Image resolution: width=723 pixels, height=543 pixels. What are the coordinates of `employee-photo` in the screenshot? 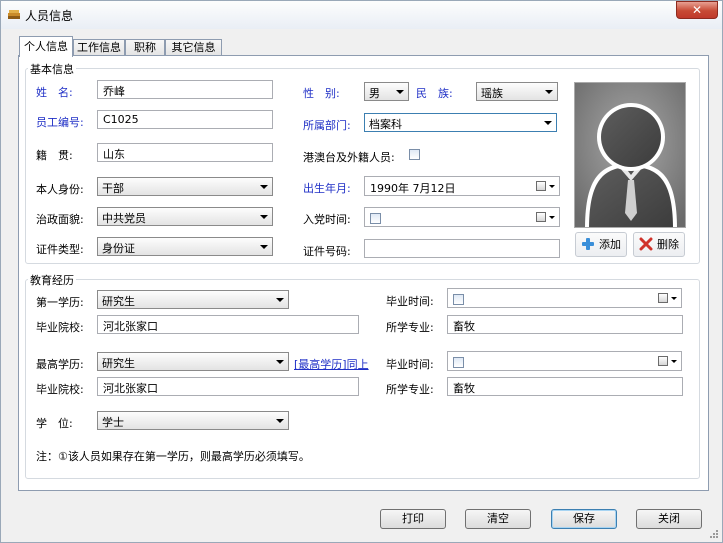 It's located at (630, 155).